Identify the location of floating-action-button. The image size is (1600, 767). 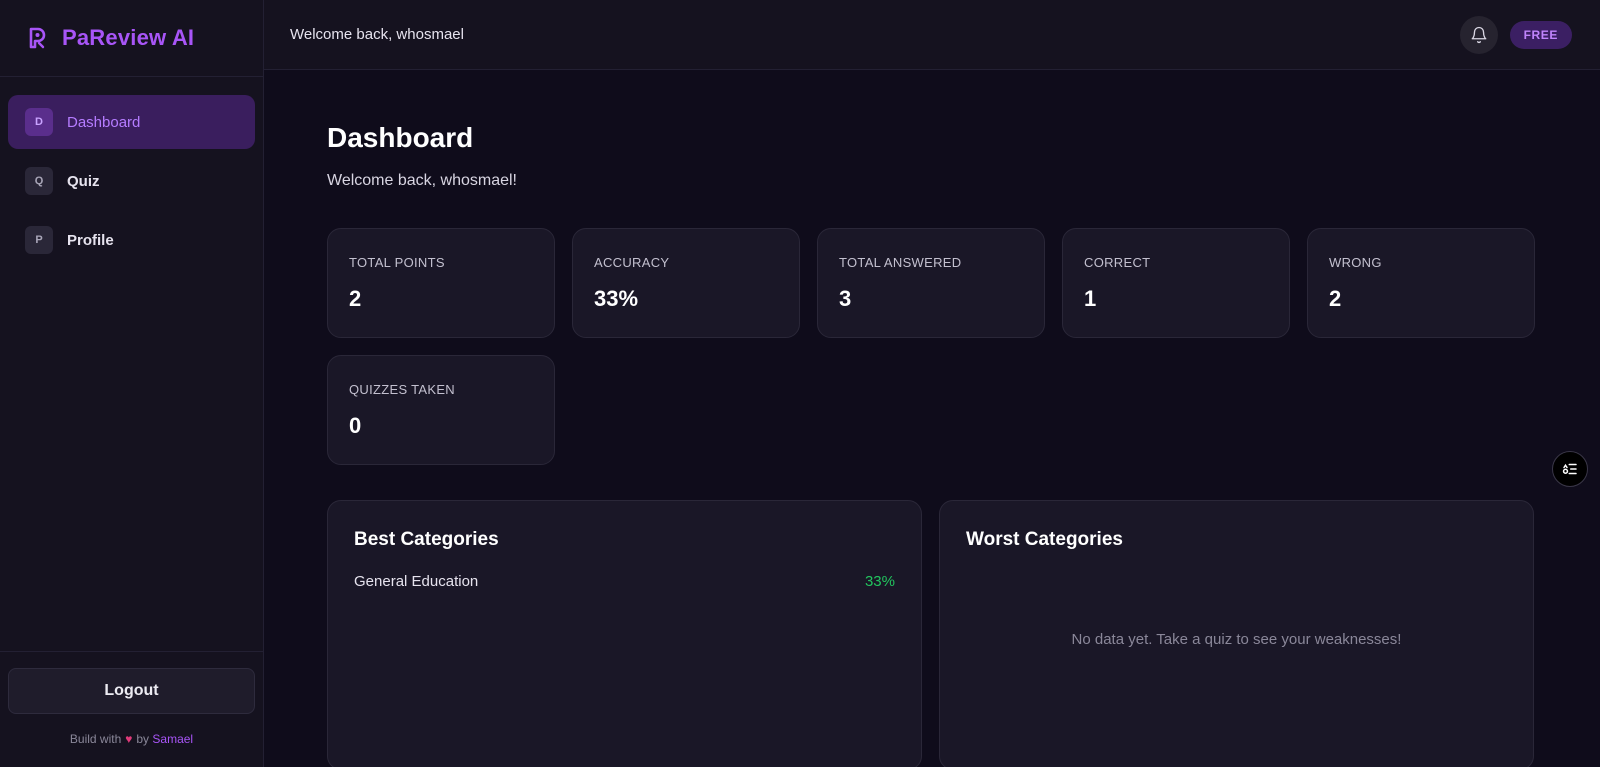
(1570, 469).